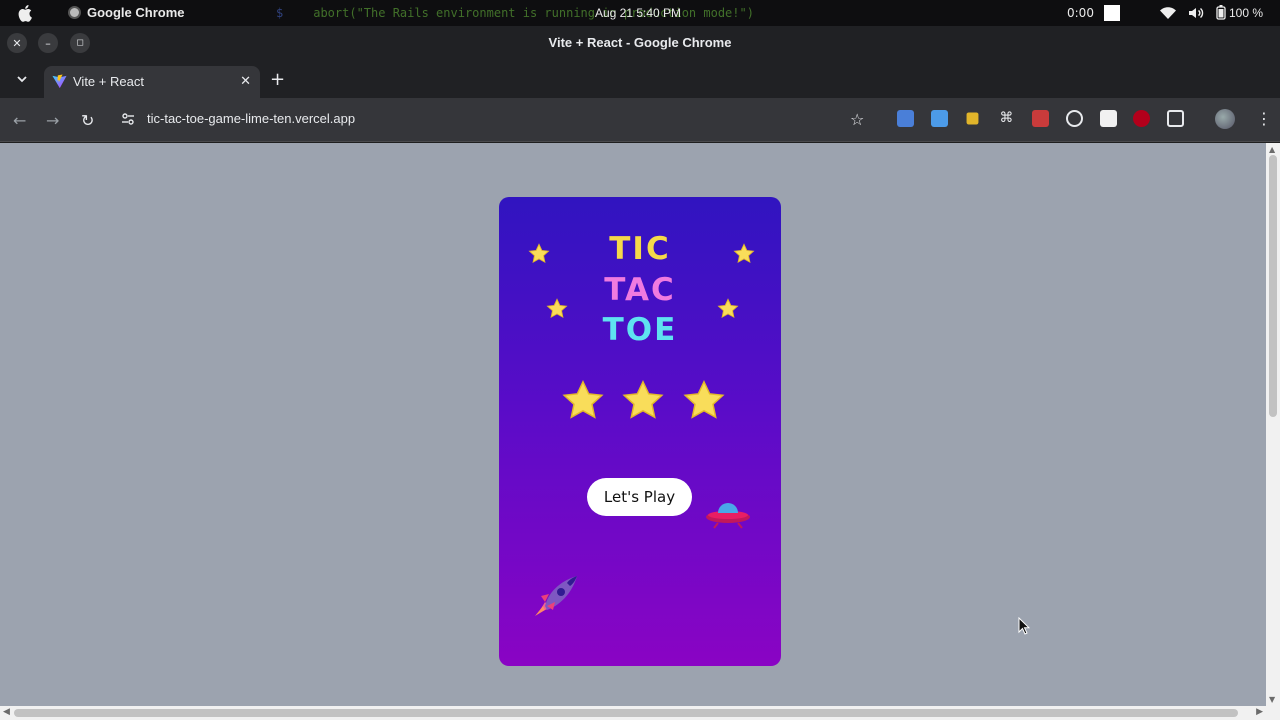 The width and height of the screenshot is (1280, 720). I want to click on back-arrow-icon: ←, so click(19, 120).